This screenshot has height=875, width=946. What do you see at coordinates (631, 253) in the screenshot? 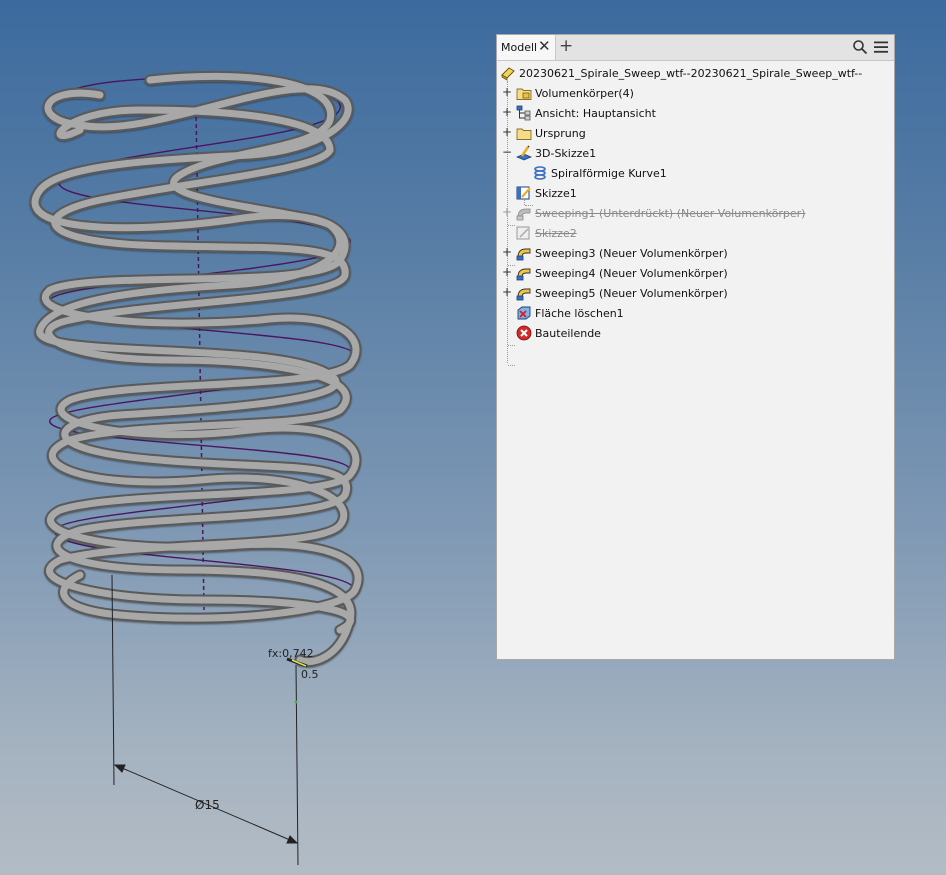
I see `tree-item-label: Sweeping3 (Neuer Volumenkörper)` at bounding box center [631, 253].